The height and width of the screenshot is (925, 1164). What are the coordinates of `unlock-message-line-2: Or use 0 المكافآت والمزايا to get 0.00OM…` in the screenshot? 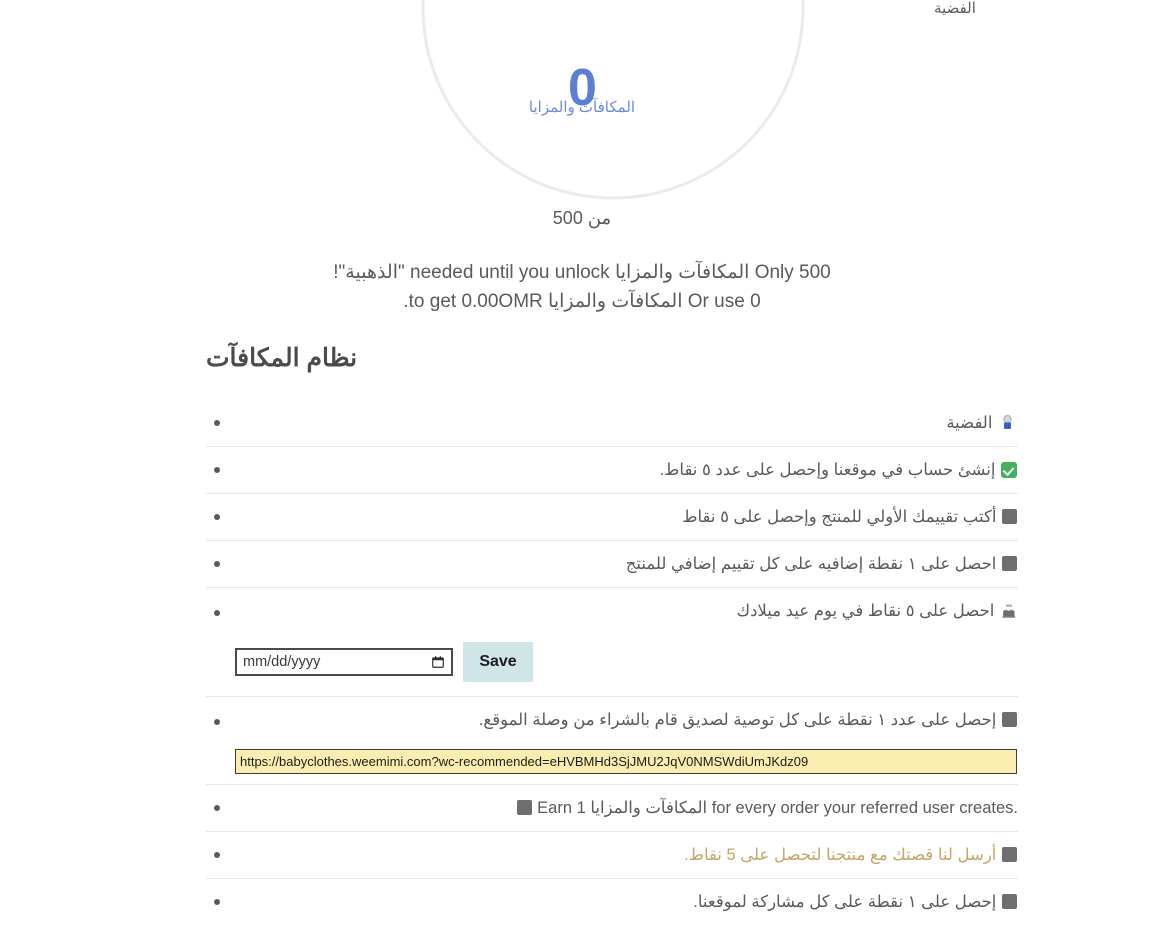 It's located at (582, 301).